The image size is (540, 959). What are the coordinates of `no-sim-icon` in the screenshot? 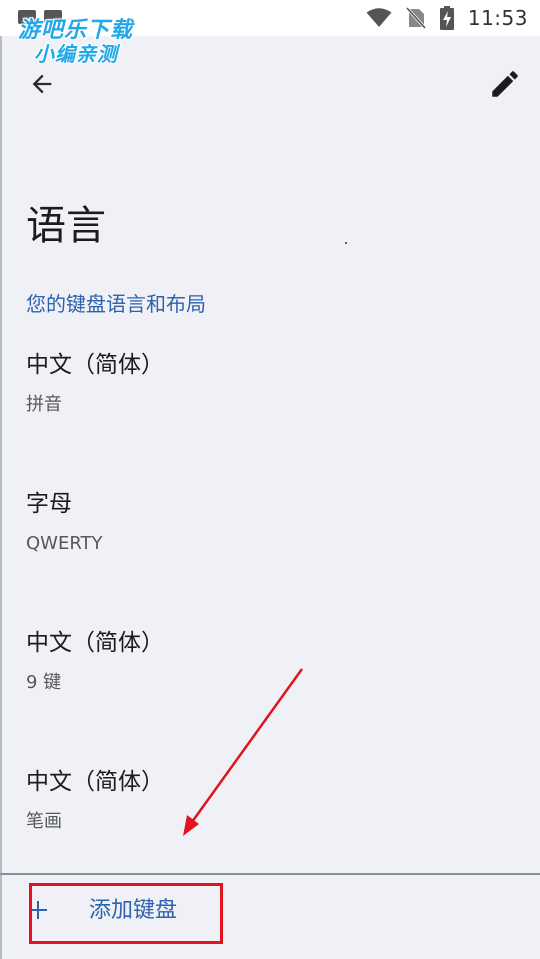 It's located at (415, 18).